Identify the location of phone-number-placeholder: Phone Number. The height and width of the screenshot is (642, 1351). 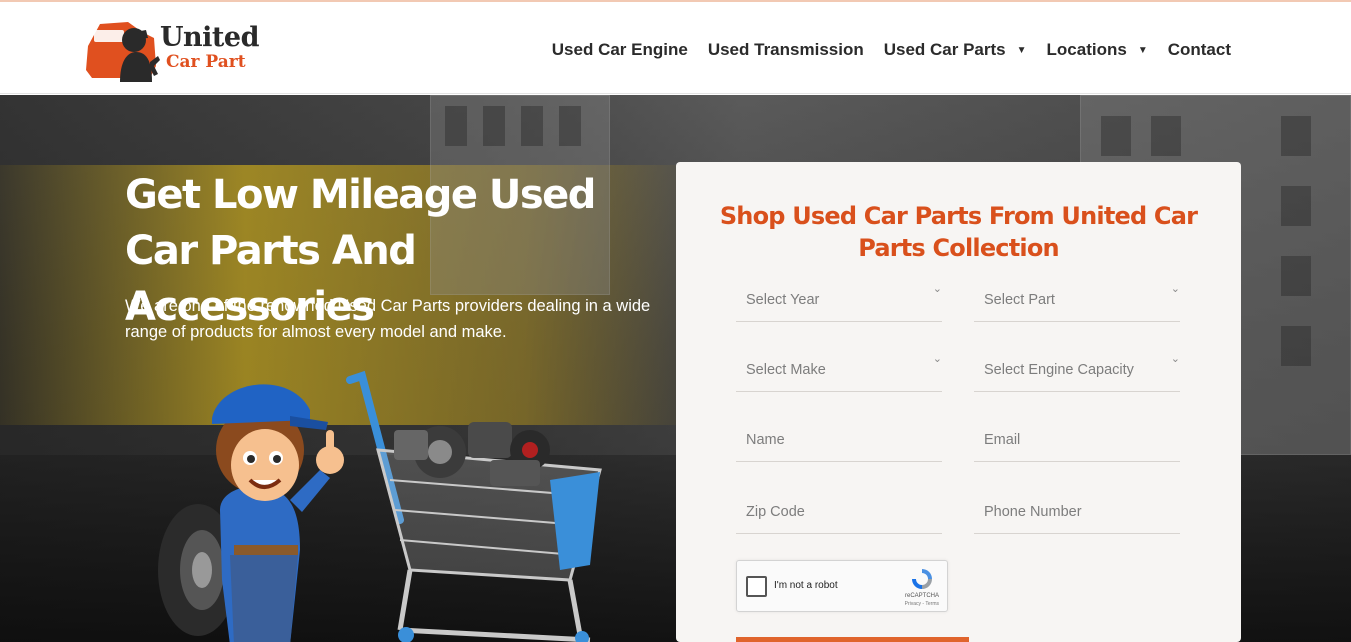
(1033, 511).